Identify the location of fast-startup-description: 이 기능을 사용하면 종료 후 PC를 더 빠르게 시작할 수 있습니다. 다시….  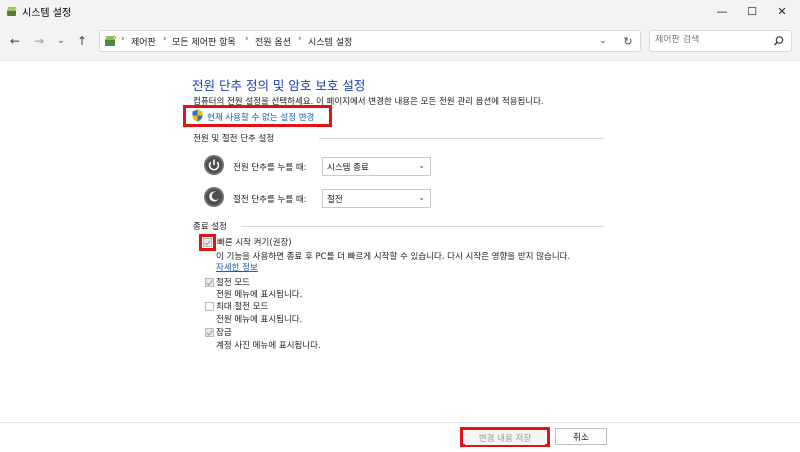
(393, 257).